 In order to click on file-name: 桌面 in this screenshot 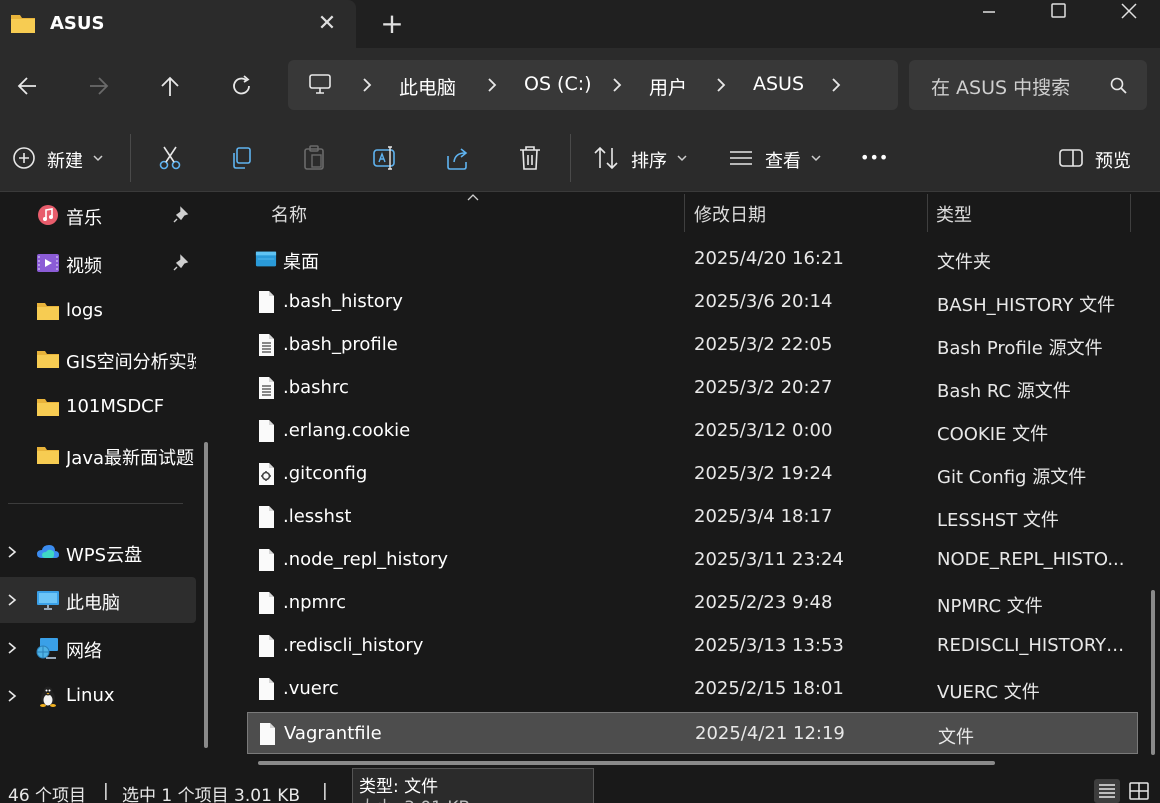, I will do `click(301, 262)`.